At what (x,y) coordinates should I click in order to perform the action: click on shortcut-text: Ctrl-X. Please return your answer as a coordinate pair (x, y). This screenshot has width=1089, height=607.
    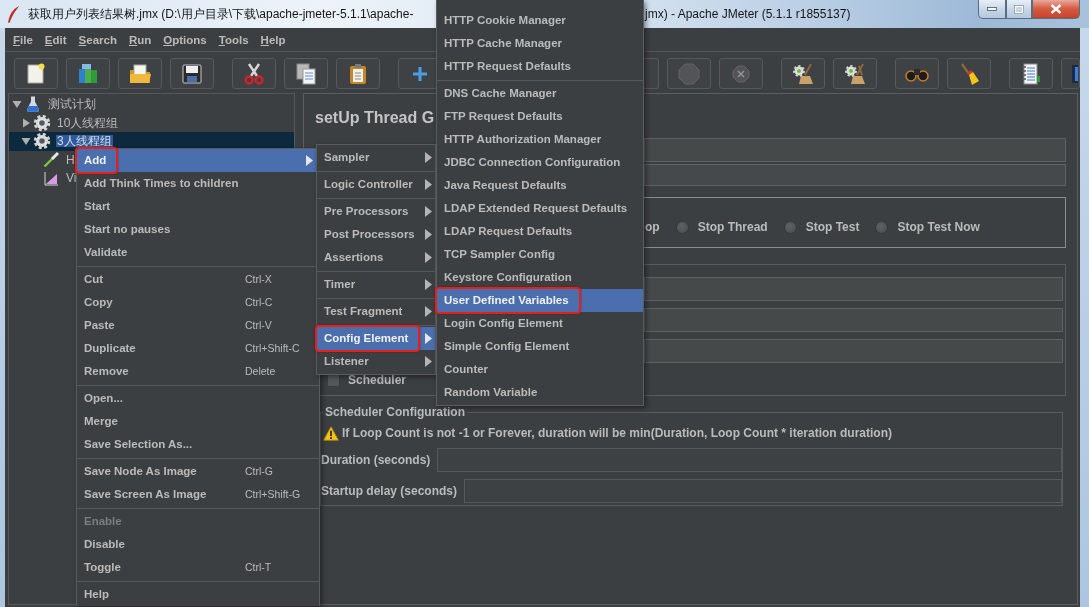
    Looking at the image, I should click on (258, 279).